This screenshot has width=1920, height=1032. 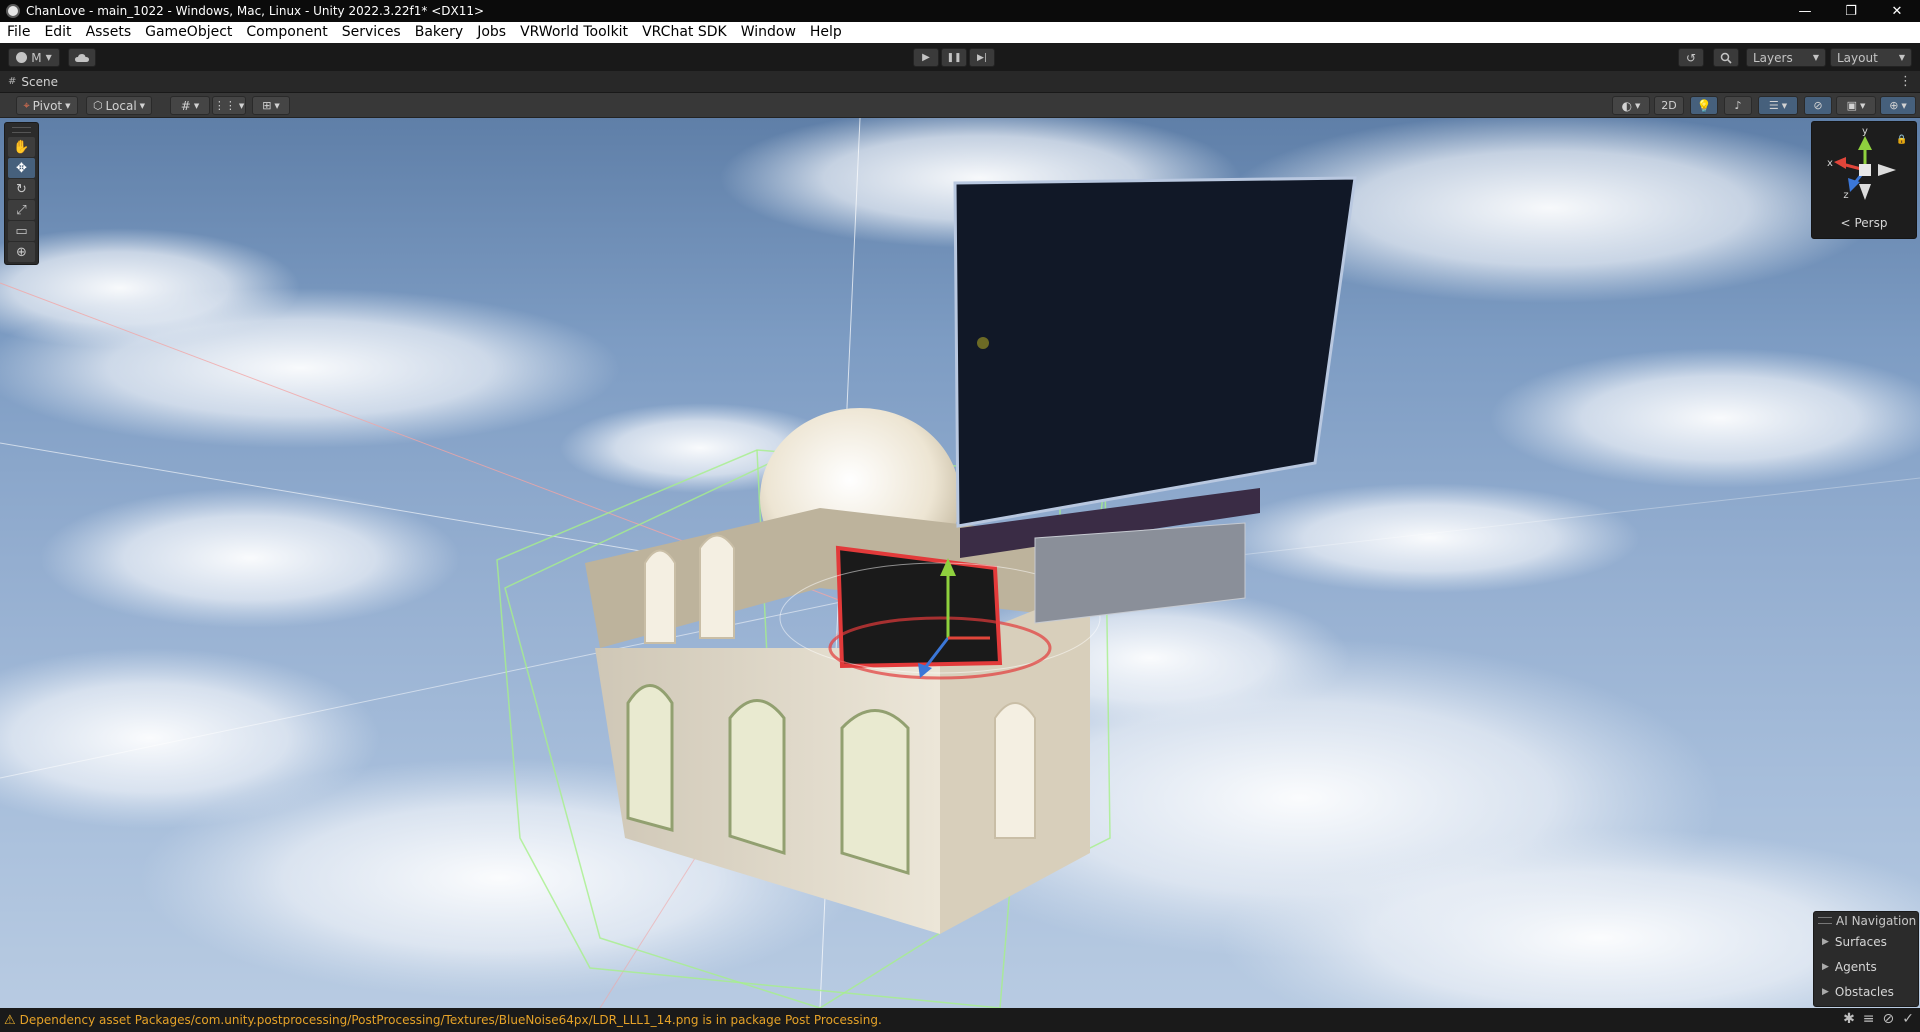 I want to click on projection-toggle: < Persp, so click(x=1864, y=223).